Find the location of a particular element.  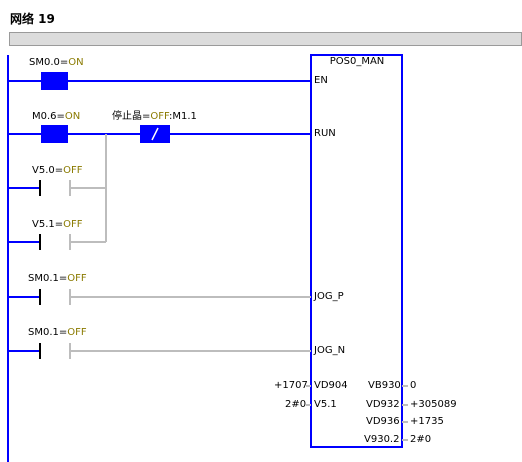

pin-vb930: VB930 is located at coordinates (384, 385).